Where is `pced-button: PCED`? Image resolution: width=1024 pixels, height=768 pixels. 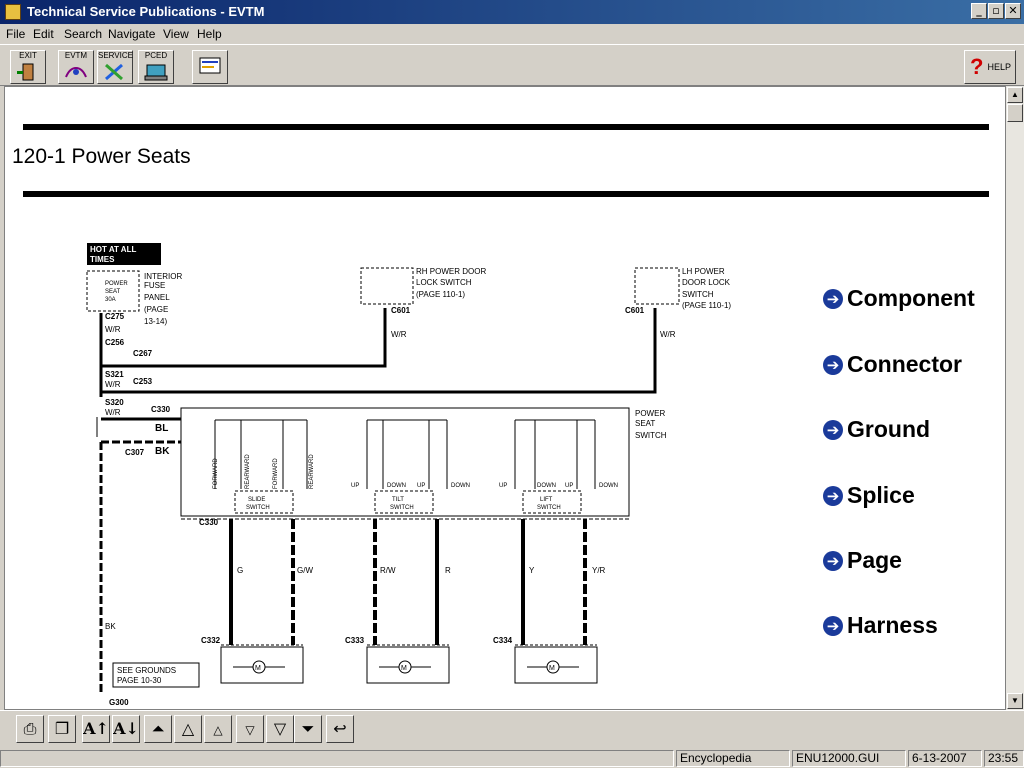 pced-button: PCED is located at coordinates (156, 67).